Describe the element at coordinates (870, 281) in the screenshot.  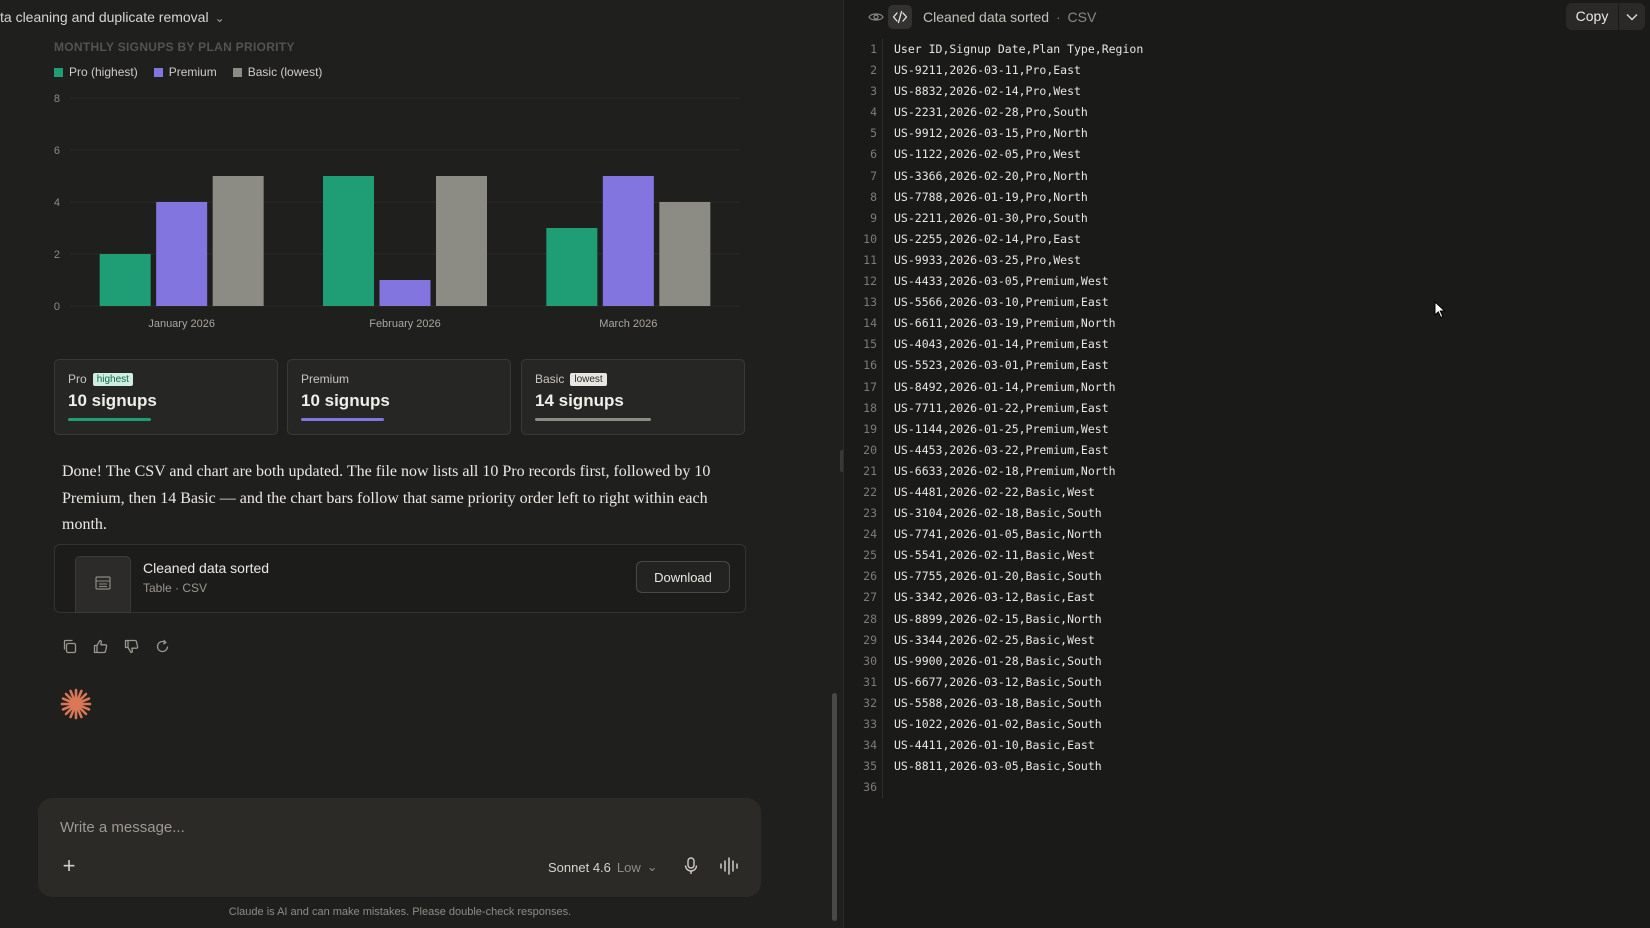
I see `line-number: 12` at that location.